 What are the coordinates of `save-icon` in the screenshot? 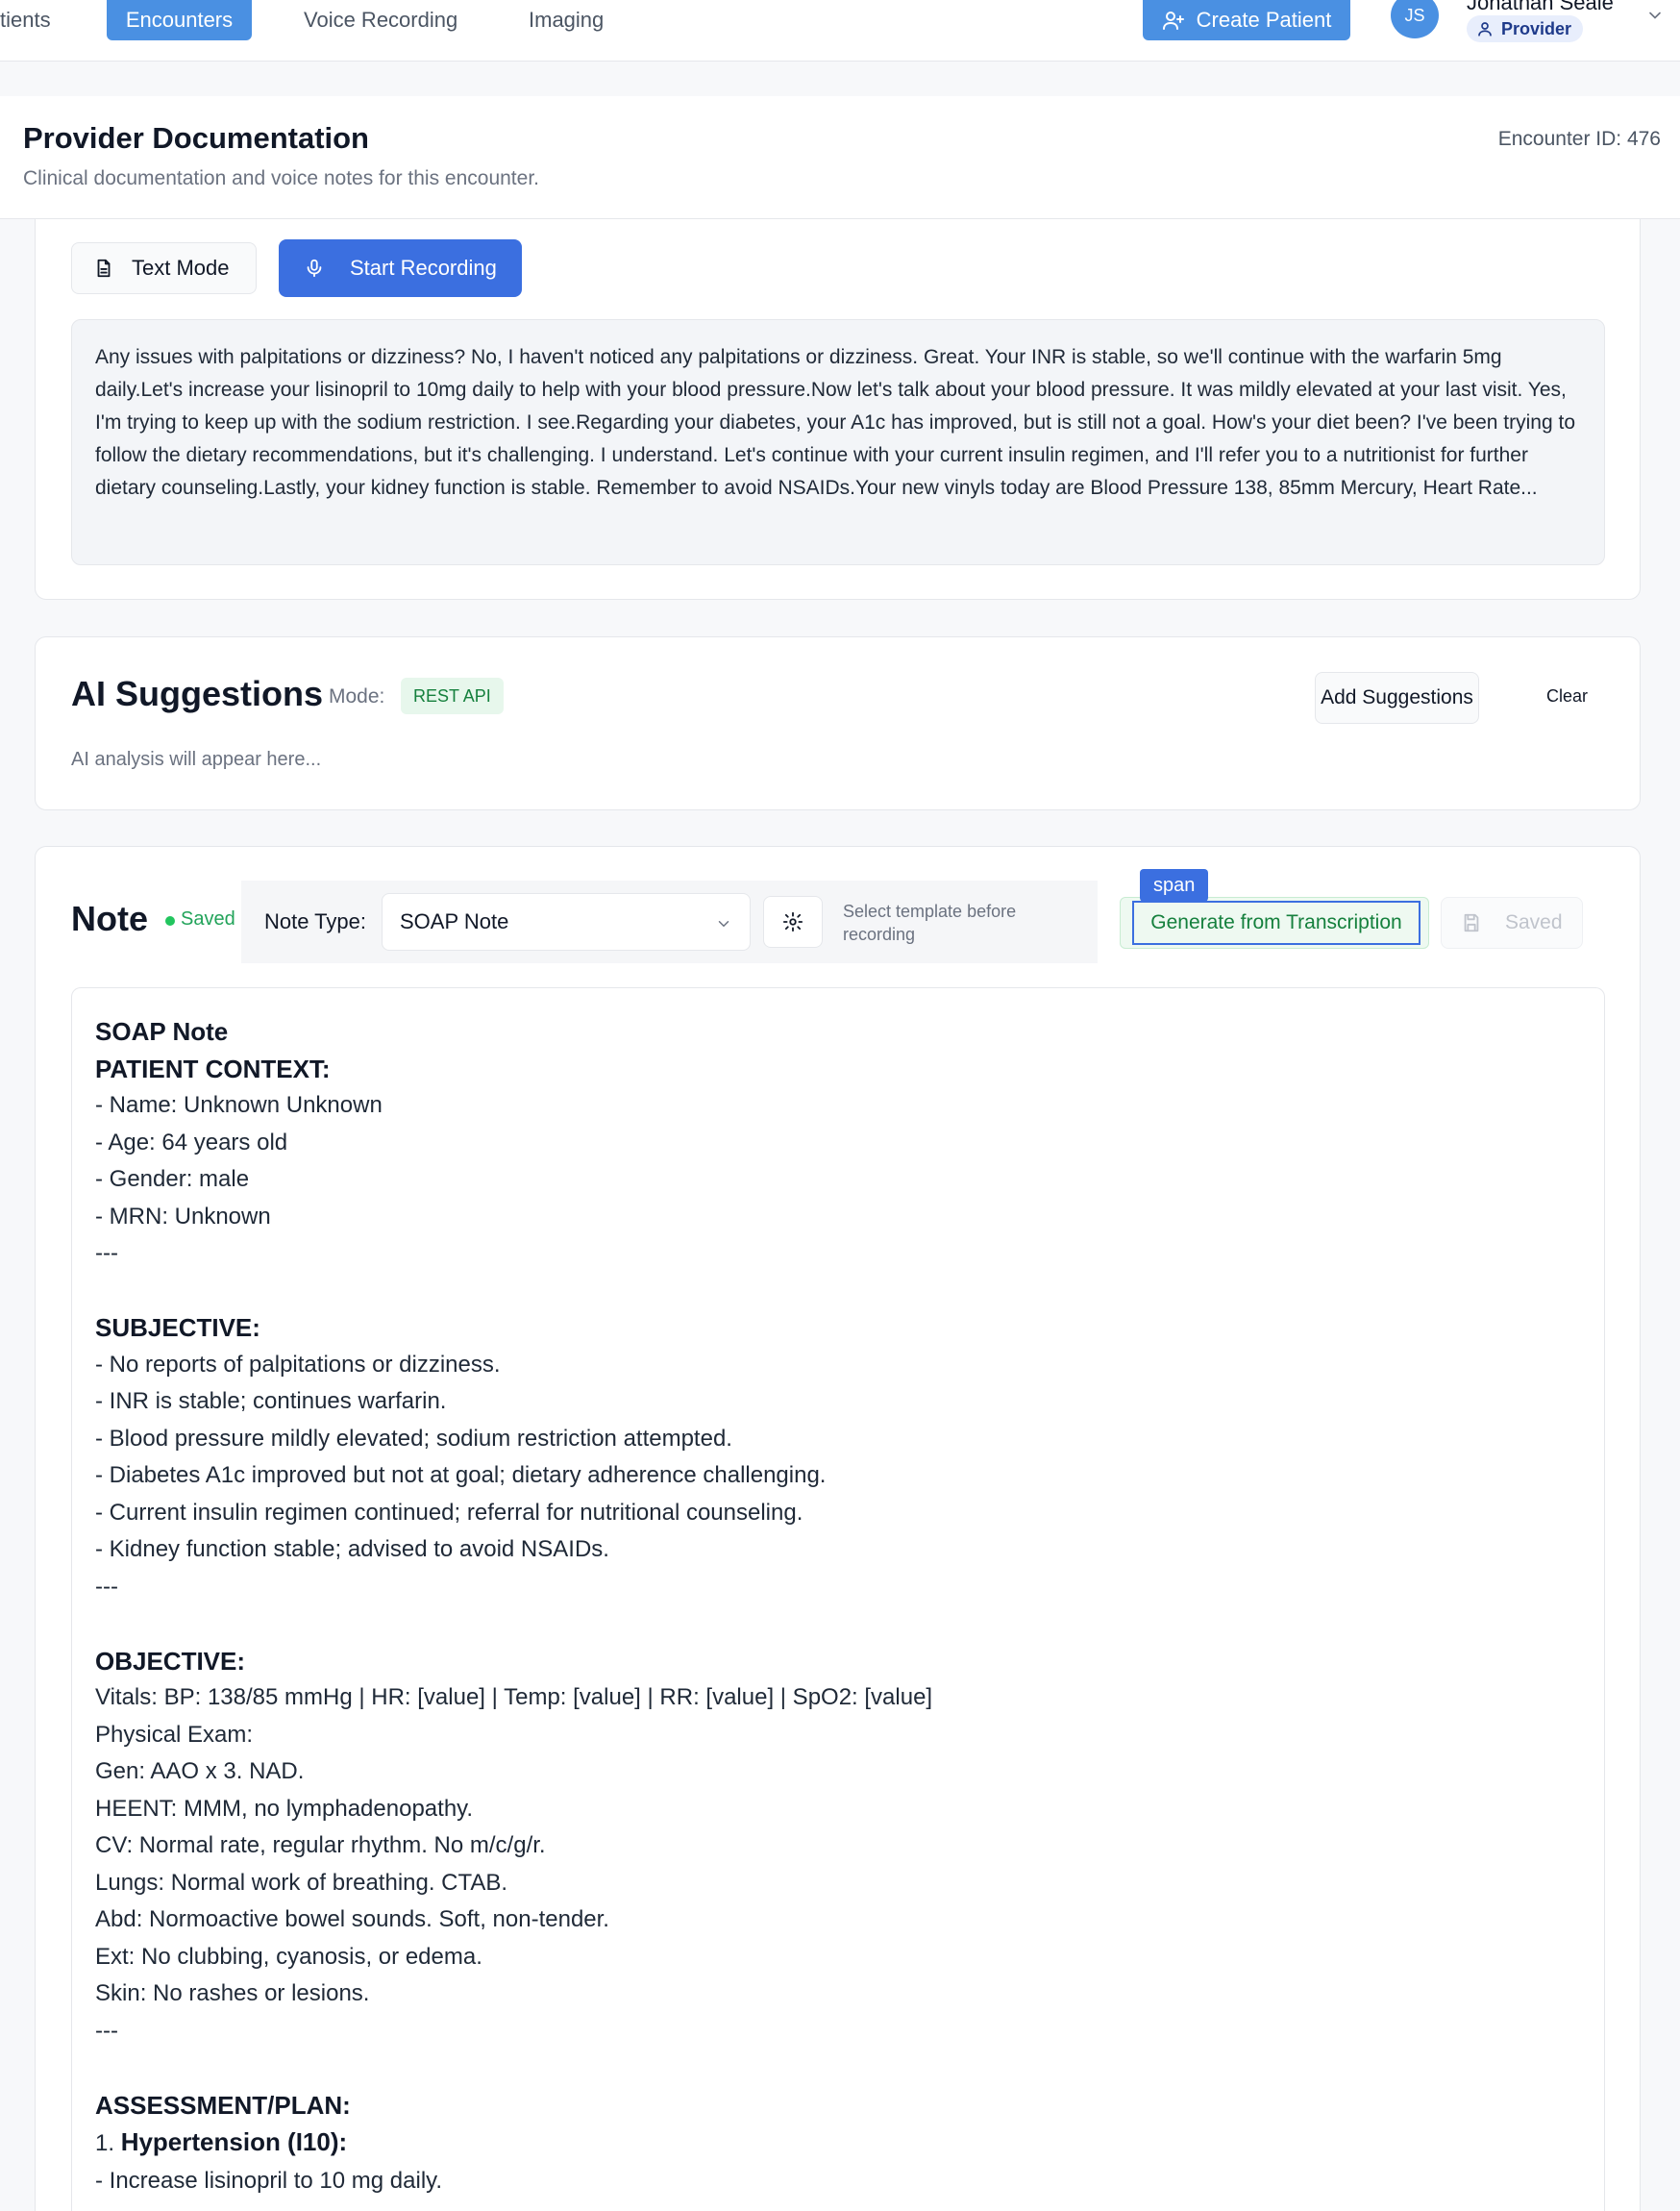 It's located at (1471, 922).